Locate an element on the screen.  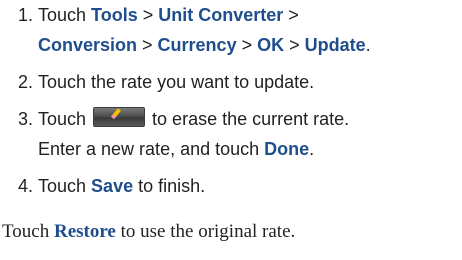
step-text: Enter a new rate, and touch is located at coordinates (151, 149).